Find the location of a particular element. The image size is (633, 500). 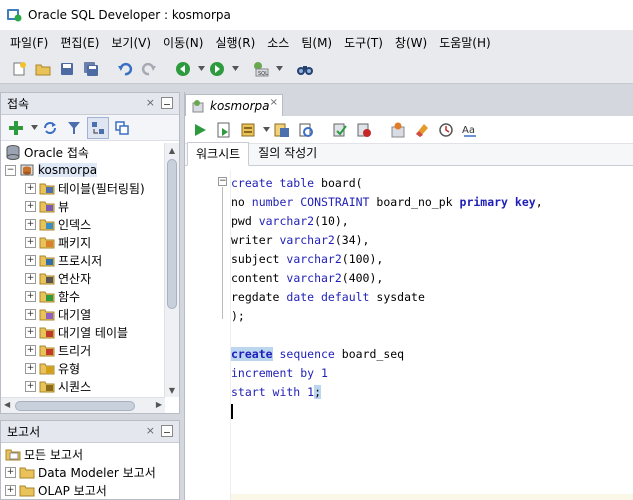

new-file-icon is located at coordinates (19, 69).